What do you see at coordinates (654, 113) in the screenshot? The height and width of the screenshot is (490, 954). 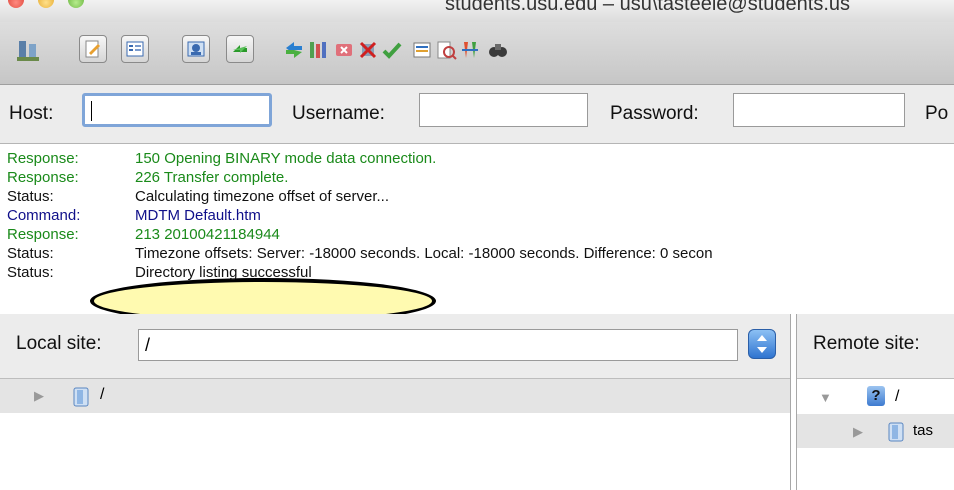 I see `password-label: Password:` at bounding box center [654, 113].